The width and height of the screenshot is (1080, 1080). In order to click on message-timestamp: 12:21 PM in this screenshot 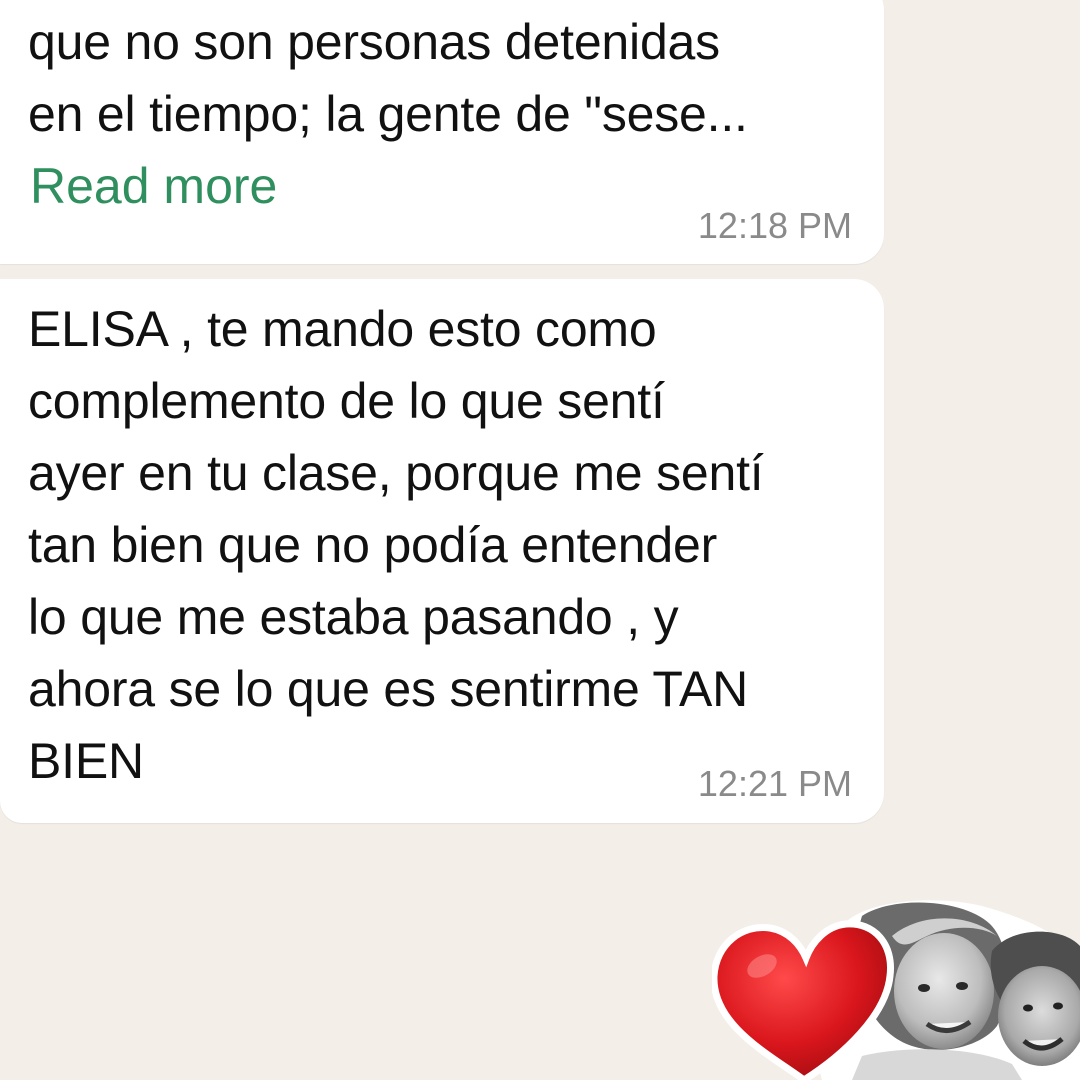, I will do `click(774, 783)`.